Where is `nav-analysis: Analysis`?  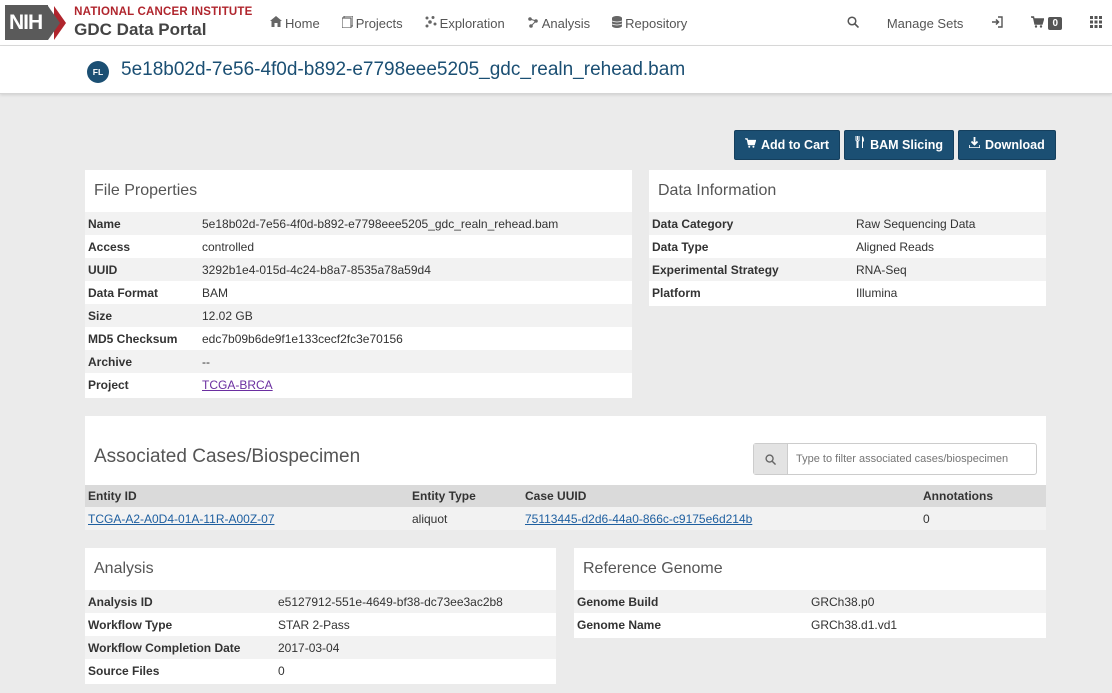 nav-analysis: Analysis is located at coordinates (558, 23).